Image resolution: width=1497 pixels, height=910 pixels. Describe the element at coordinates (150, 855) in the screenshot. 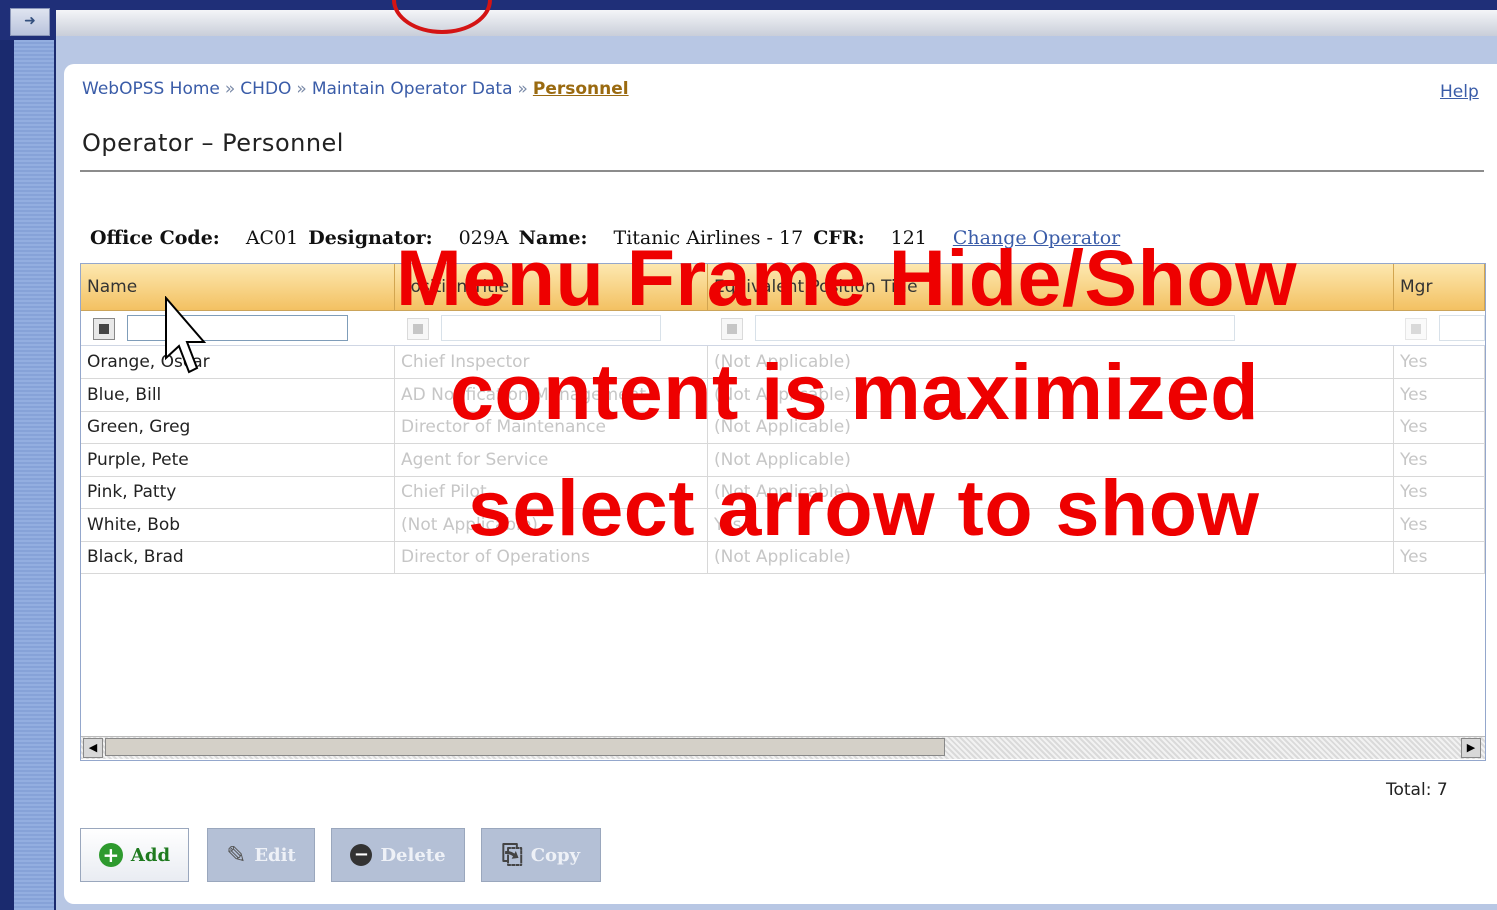

I see `add-button-label: Add` at that location.